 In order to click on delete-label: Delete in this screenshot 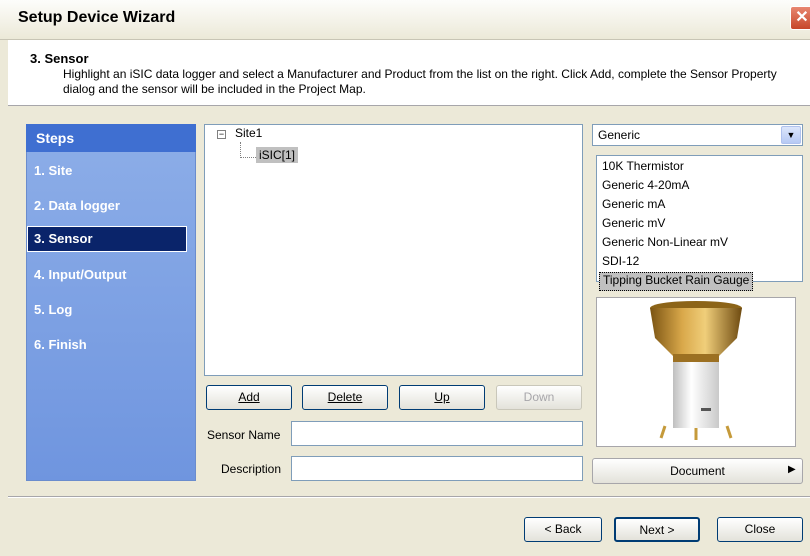, I will do `click(345, 397)`.